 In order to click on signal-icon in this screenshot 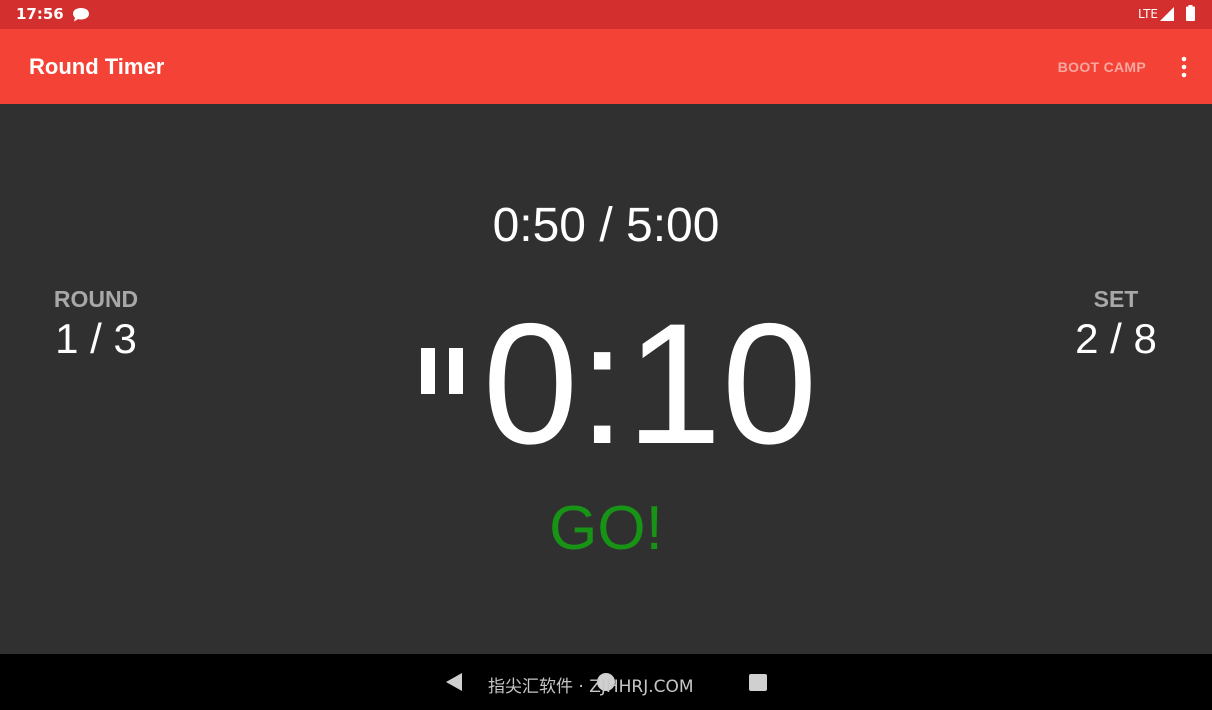, I will do `click(1167, 14)`.